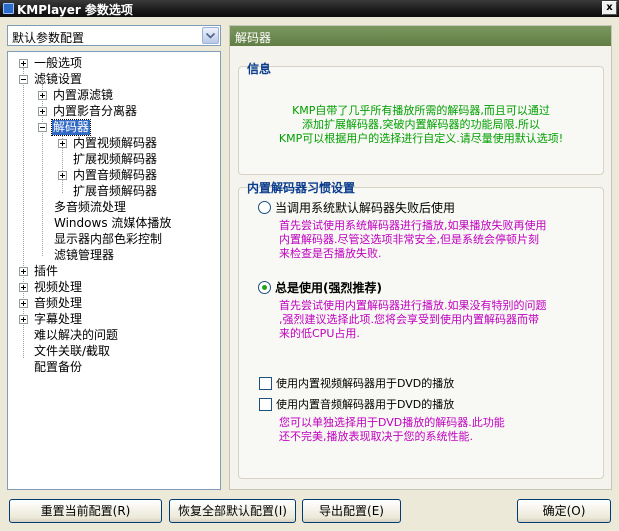  What do you see at coordinates (75, 10) in the screenshot?
I see `window-title: KMPlayer 参数选项` at bounding box center [75, 10].